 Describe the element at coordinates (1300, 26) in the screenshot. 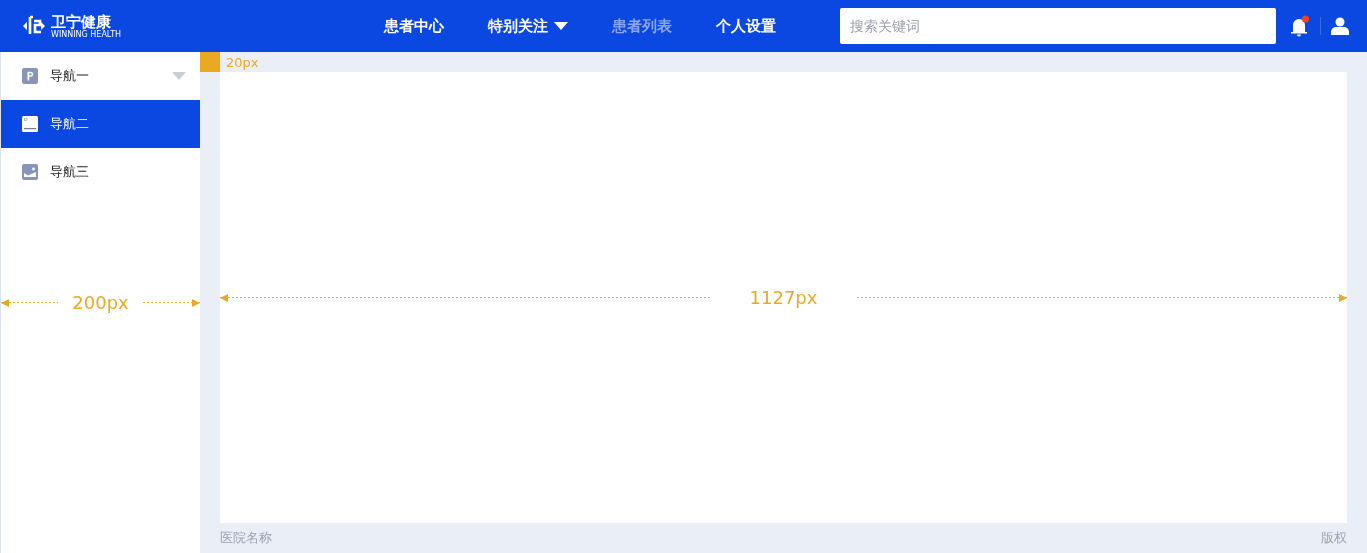

I see `bell-icon` at that location.